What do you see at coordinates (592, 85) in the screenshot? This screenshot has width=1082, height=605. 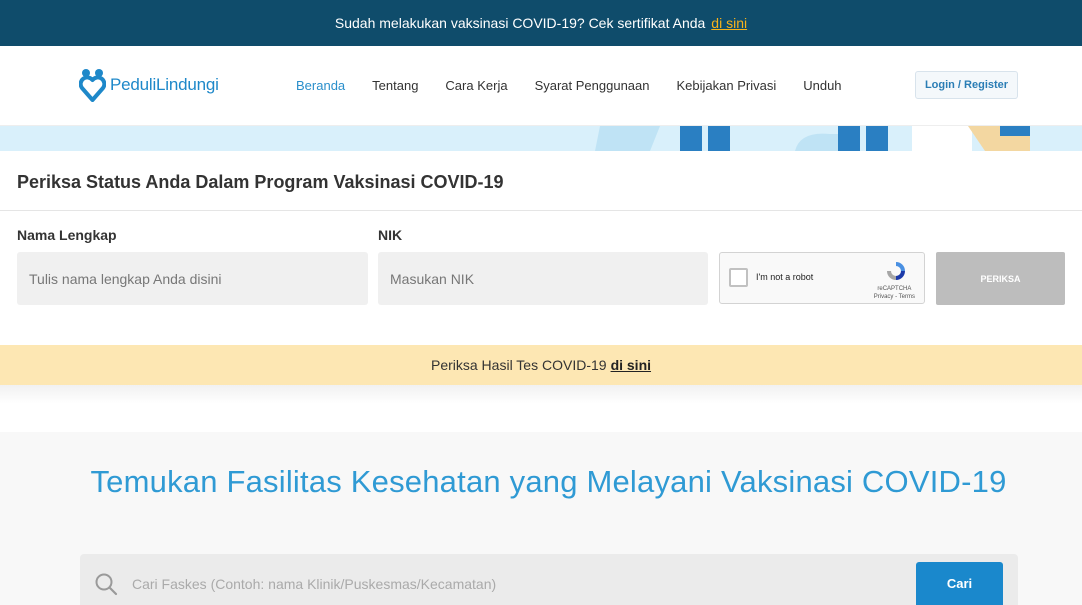 I see `nav-syarat-penggunaan: Syarat Penggunaan` at bounding box center [592, 85].